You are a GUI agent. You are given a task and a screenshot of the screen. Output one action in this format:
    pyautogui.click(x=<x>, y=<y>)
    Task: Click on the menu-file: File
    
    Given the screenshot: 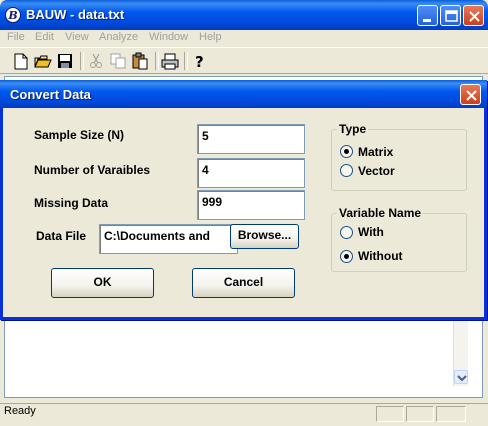 What is the action you would take?
    pyautogui.click(x=16, y=37)
    